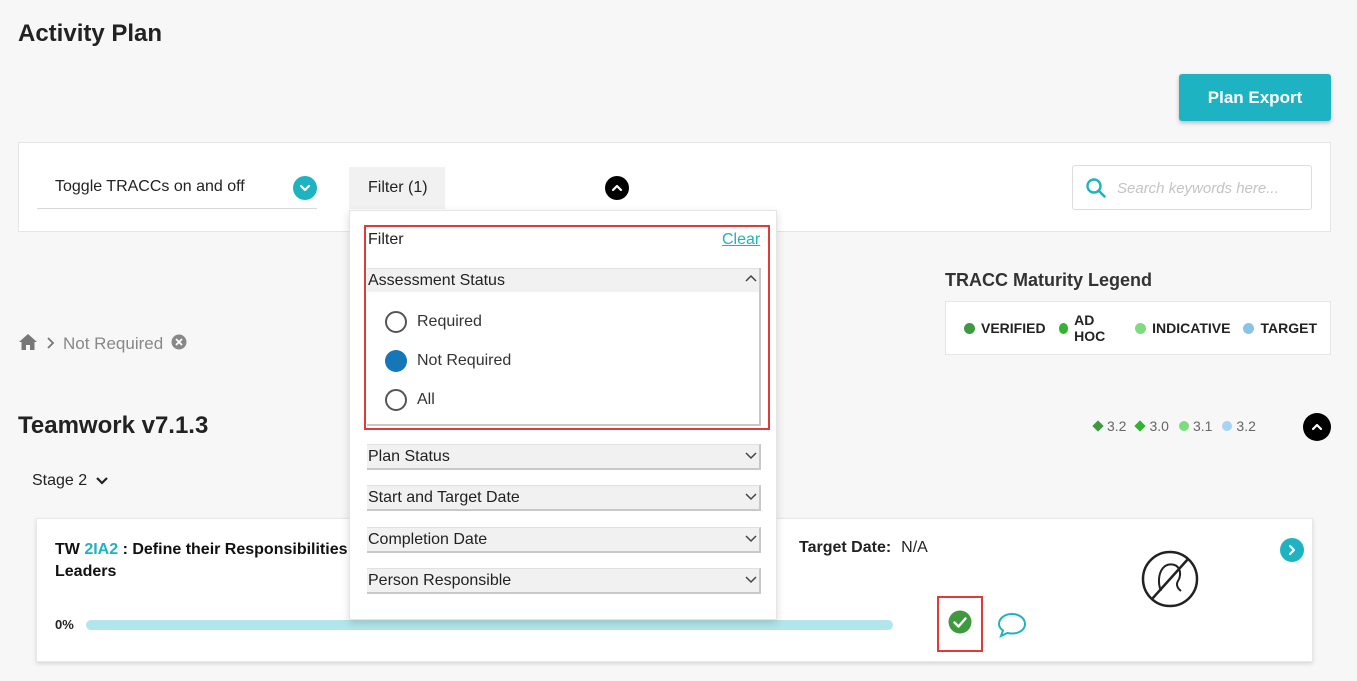 The width and height of the screenshot is (1357, 681). Describe the element at coordinates (428, 539) in the screenshot. I see `accordion-label: Completion Date` at that location.